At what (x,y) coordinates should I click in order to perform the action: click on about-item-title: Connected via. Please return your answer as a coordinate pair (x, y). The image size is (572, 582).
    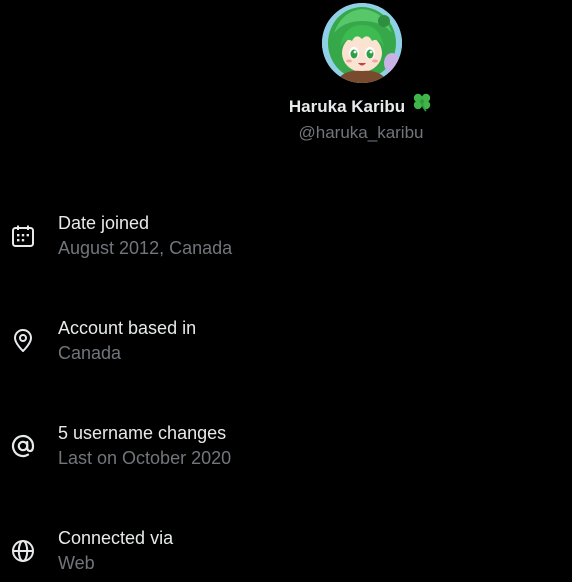
    Looking at the image, I should click on (116, 538).